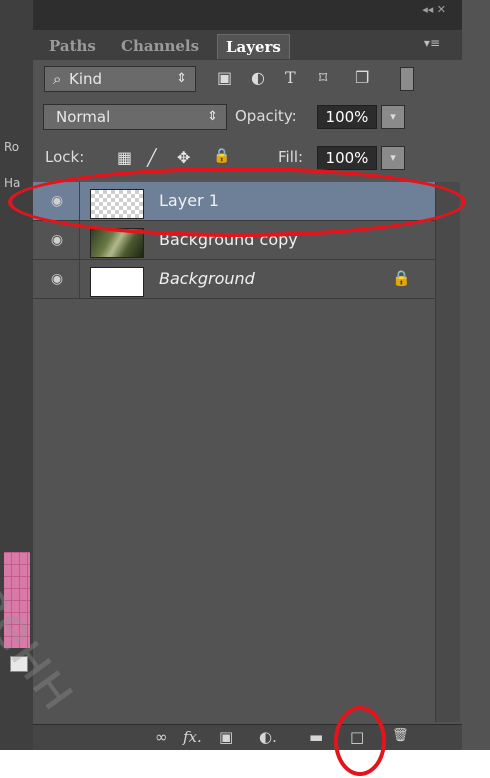  Describe the element at coordinates (12, 183) in the screenshot. I see `left-strip-label: Ha` at that location.